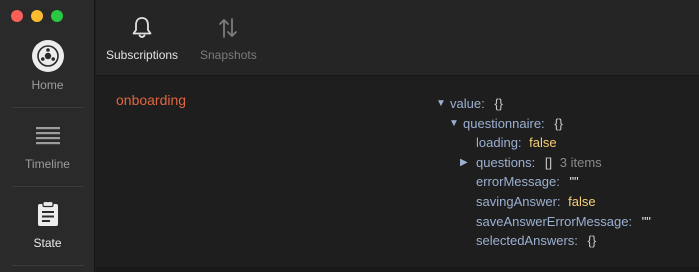 This screenshot has width=699, height=272. I want to click on zoom-window-button, so click(57, 16).